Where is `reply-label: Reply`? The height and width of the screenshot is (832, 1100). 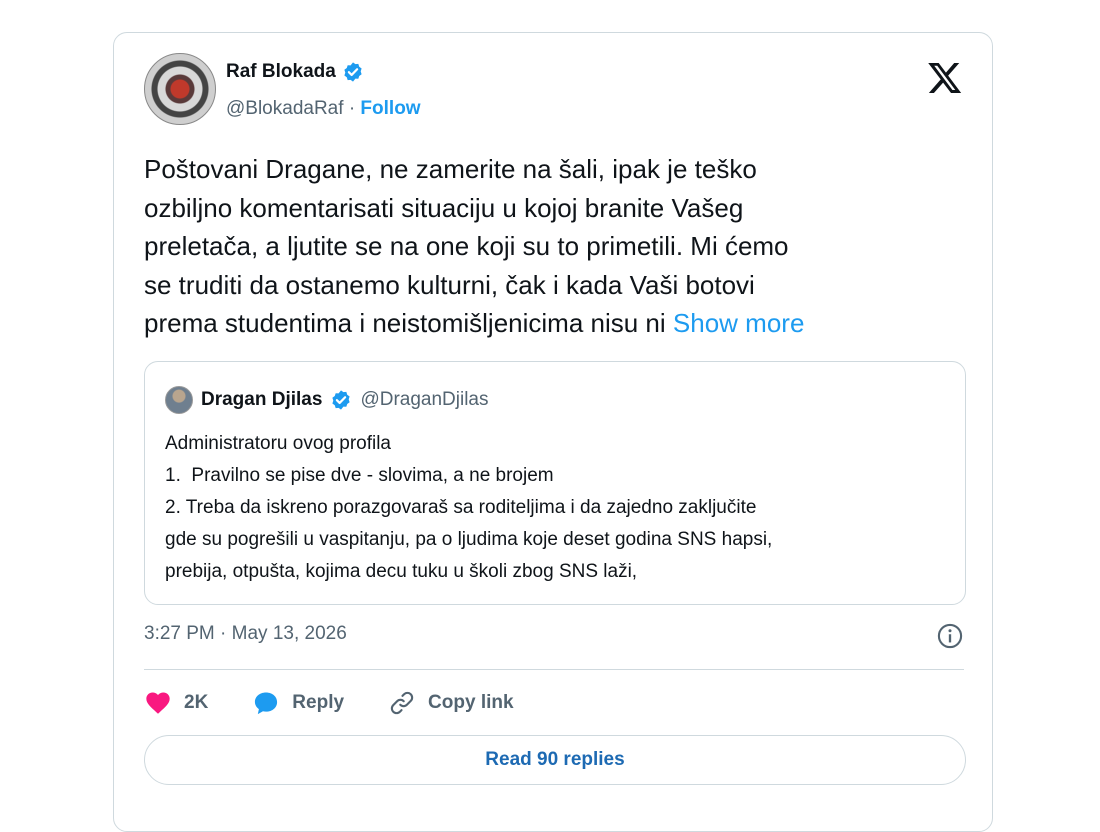
reply-label: Reply is located at coordinates (318, 702).